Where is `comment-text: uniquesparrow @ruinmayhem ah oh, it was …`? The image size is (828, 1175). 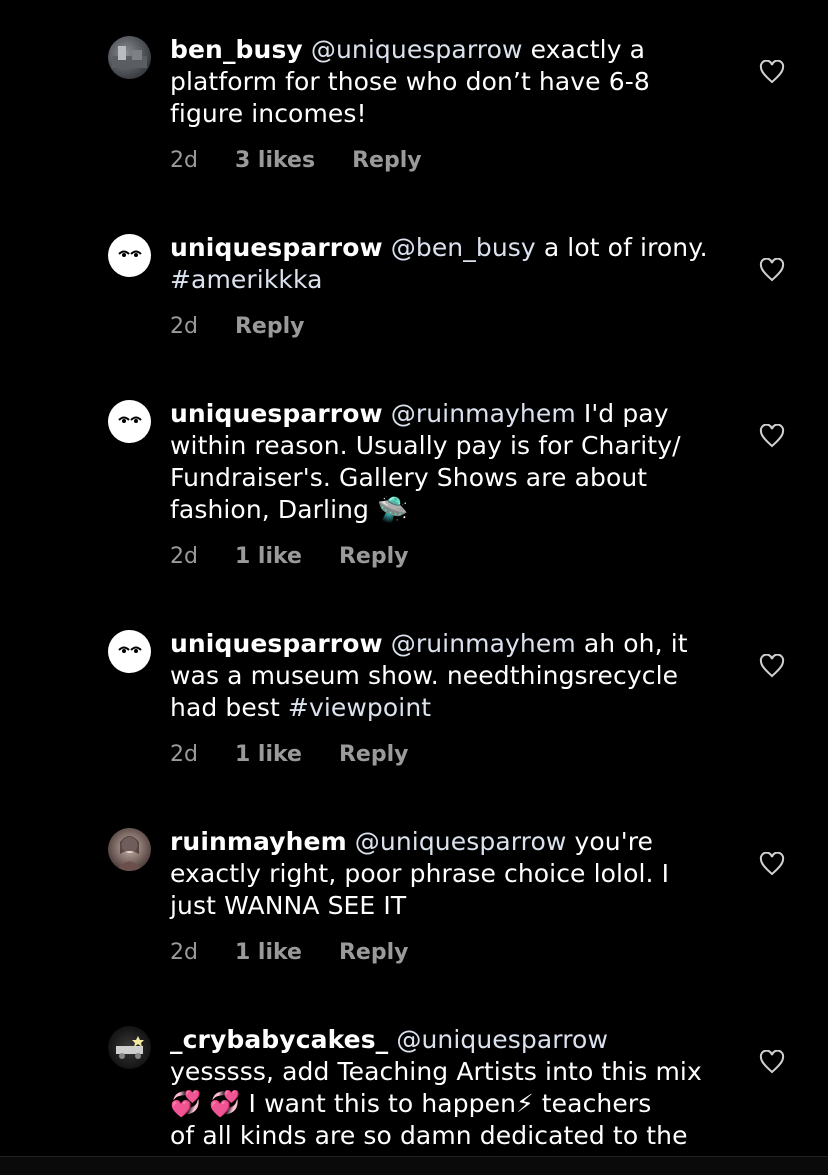 comment-text: uniquesparrow @ruinmayhem ah oh, it was … is located at coordinates (429, 675).